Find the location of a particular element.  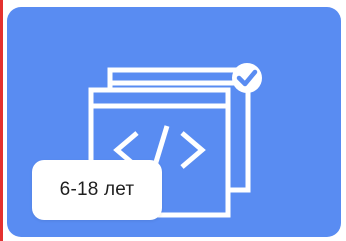

age-range-label: 6-18 лет is located at coordinates (97, 189).